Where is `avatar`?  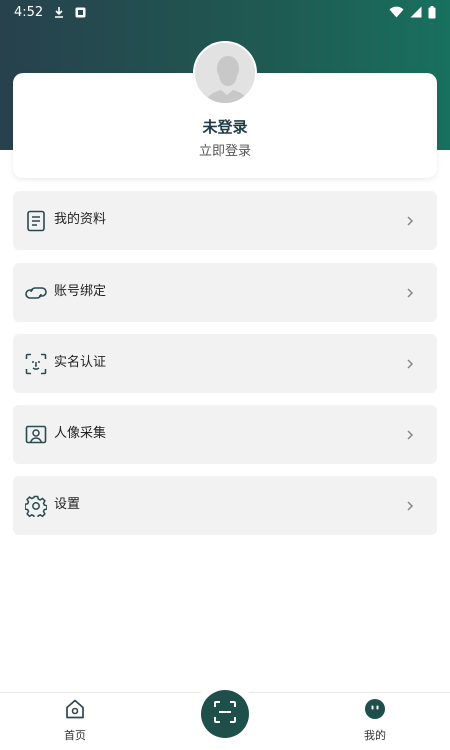
avatar is located at coordinates (225, 73).